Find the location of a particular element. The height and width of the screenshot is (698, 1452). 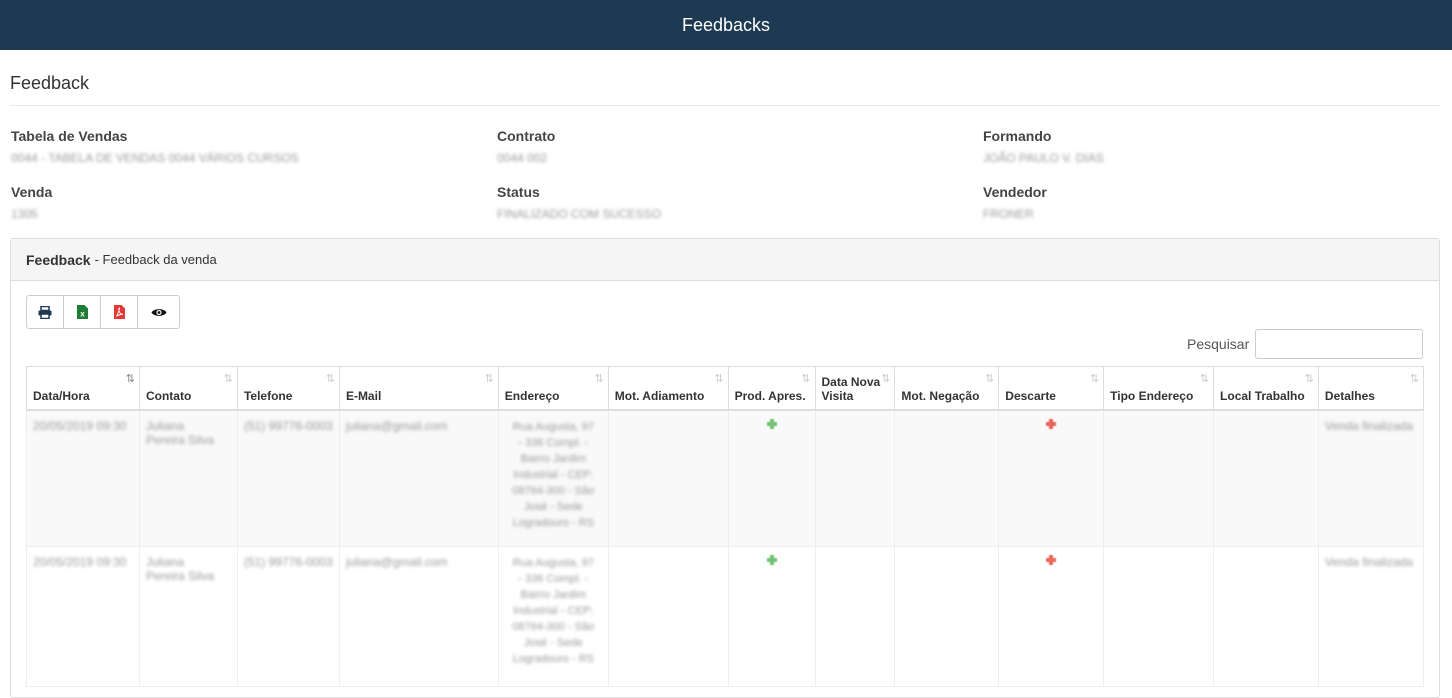

col-header-email: E-Mail ⇅ is located at coordinates (418, 388).